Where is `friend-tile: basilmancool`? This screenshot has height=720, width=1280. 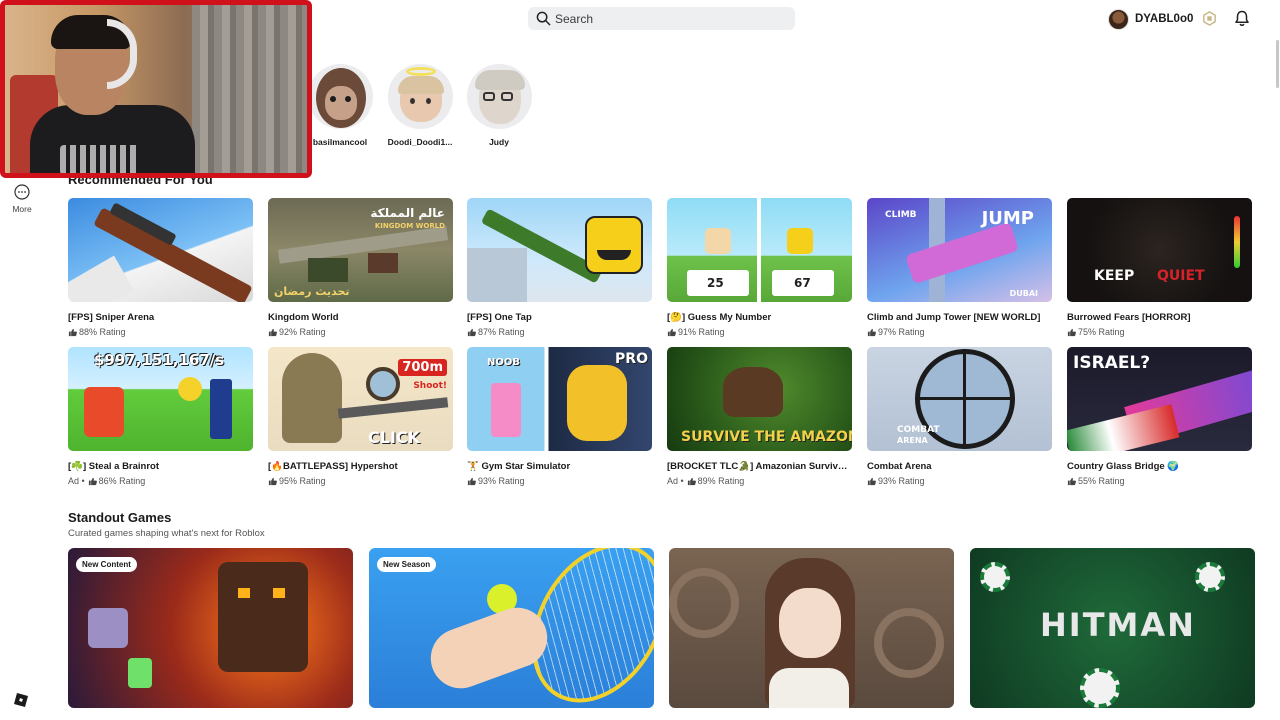
friend-tile: basilmancool is located at coordinates (340, 105).